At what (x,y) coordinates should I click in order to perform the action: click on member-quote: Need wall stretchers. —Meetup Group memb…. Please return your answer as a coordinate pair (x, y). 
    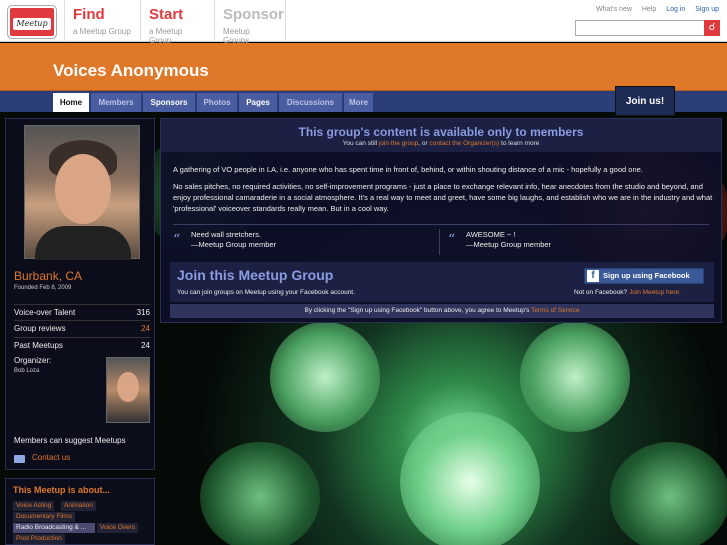
    Looking at the image, I should click on (233, 240).